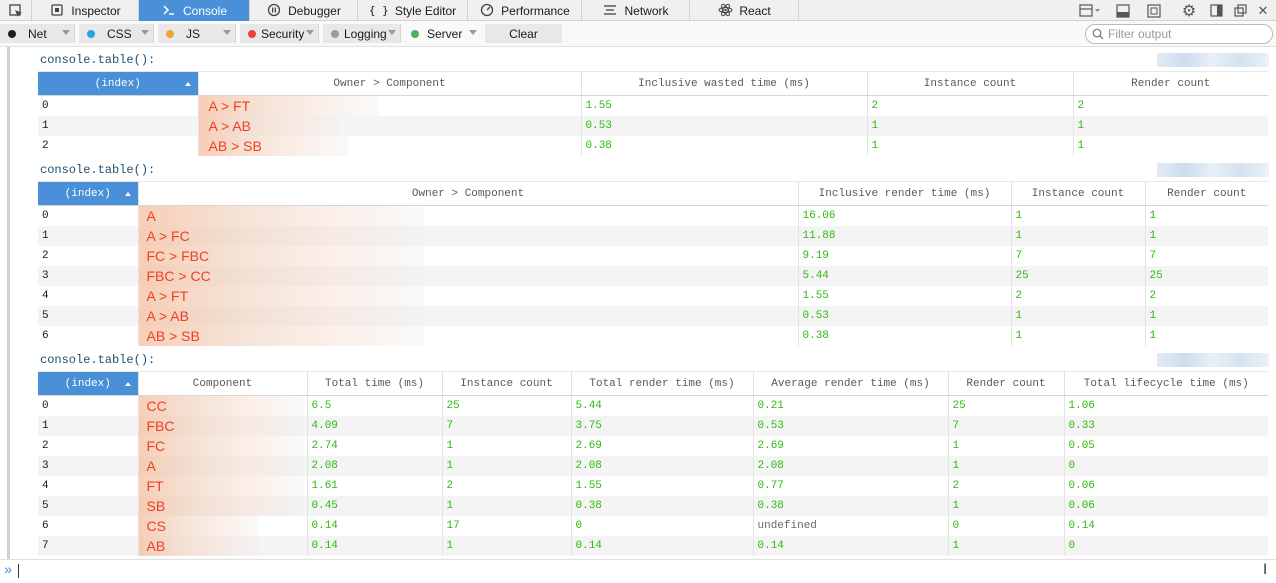  I want to click on column-header: Total lifecycle time (ms), so click(1165, 383).